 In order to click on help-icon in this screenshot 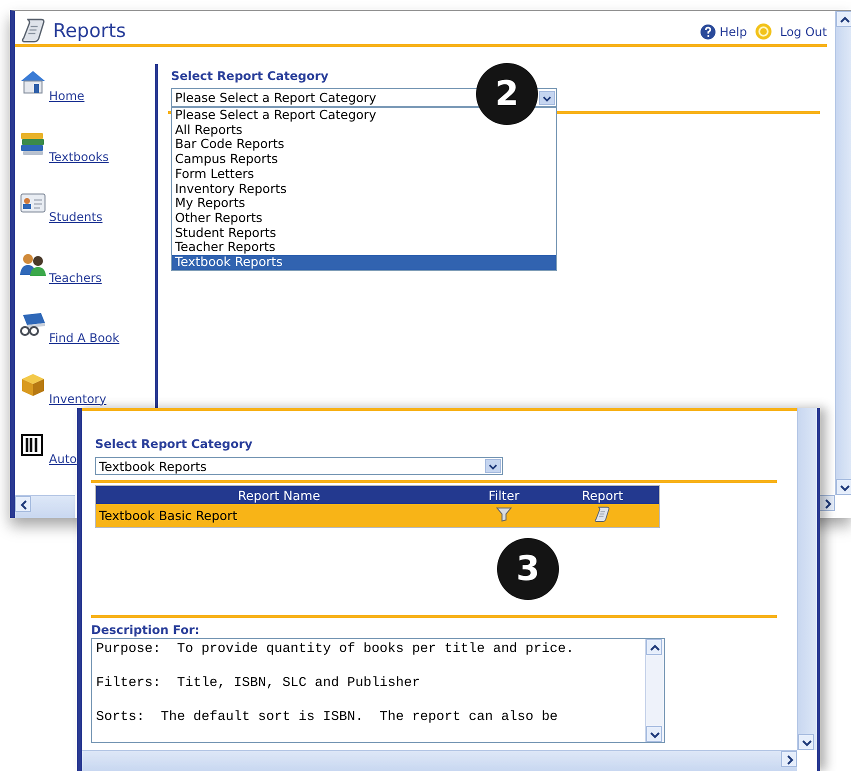, I will do `click(708, 32)`.